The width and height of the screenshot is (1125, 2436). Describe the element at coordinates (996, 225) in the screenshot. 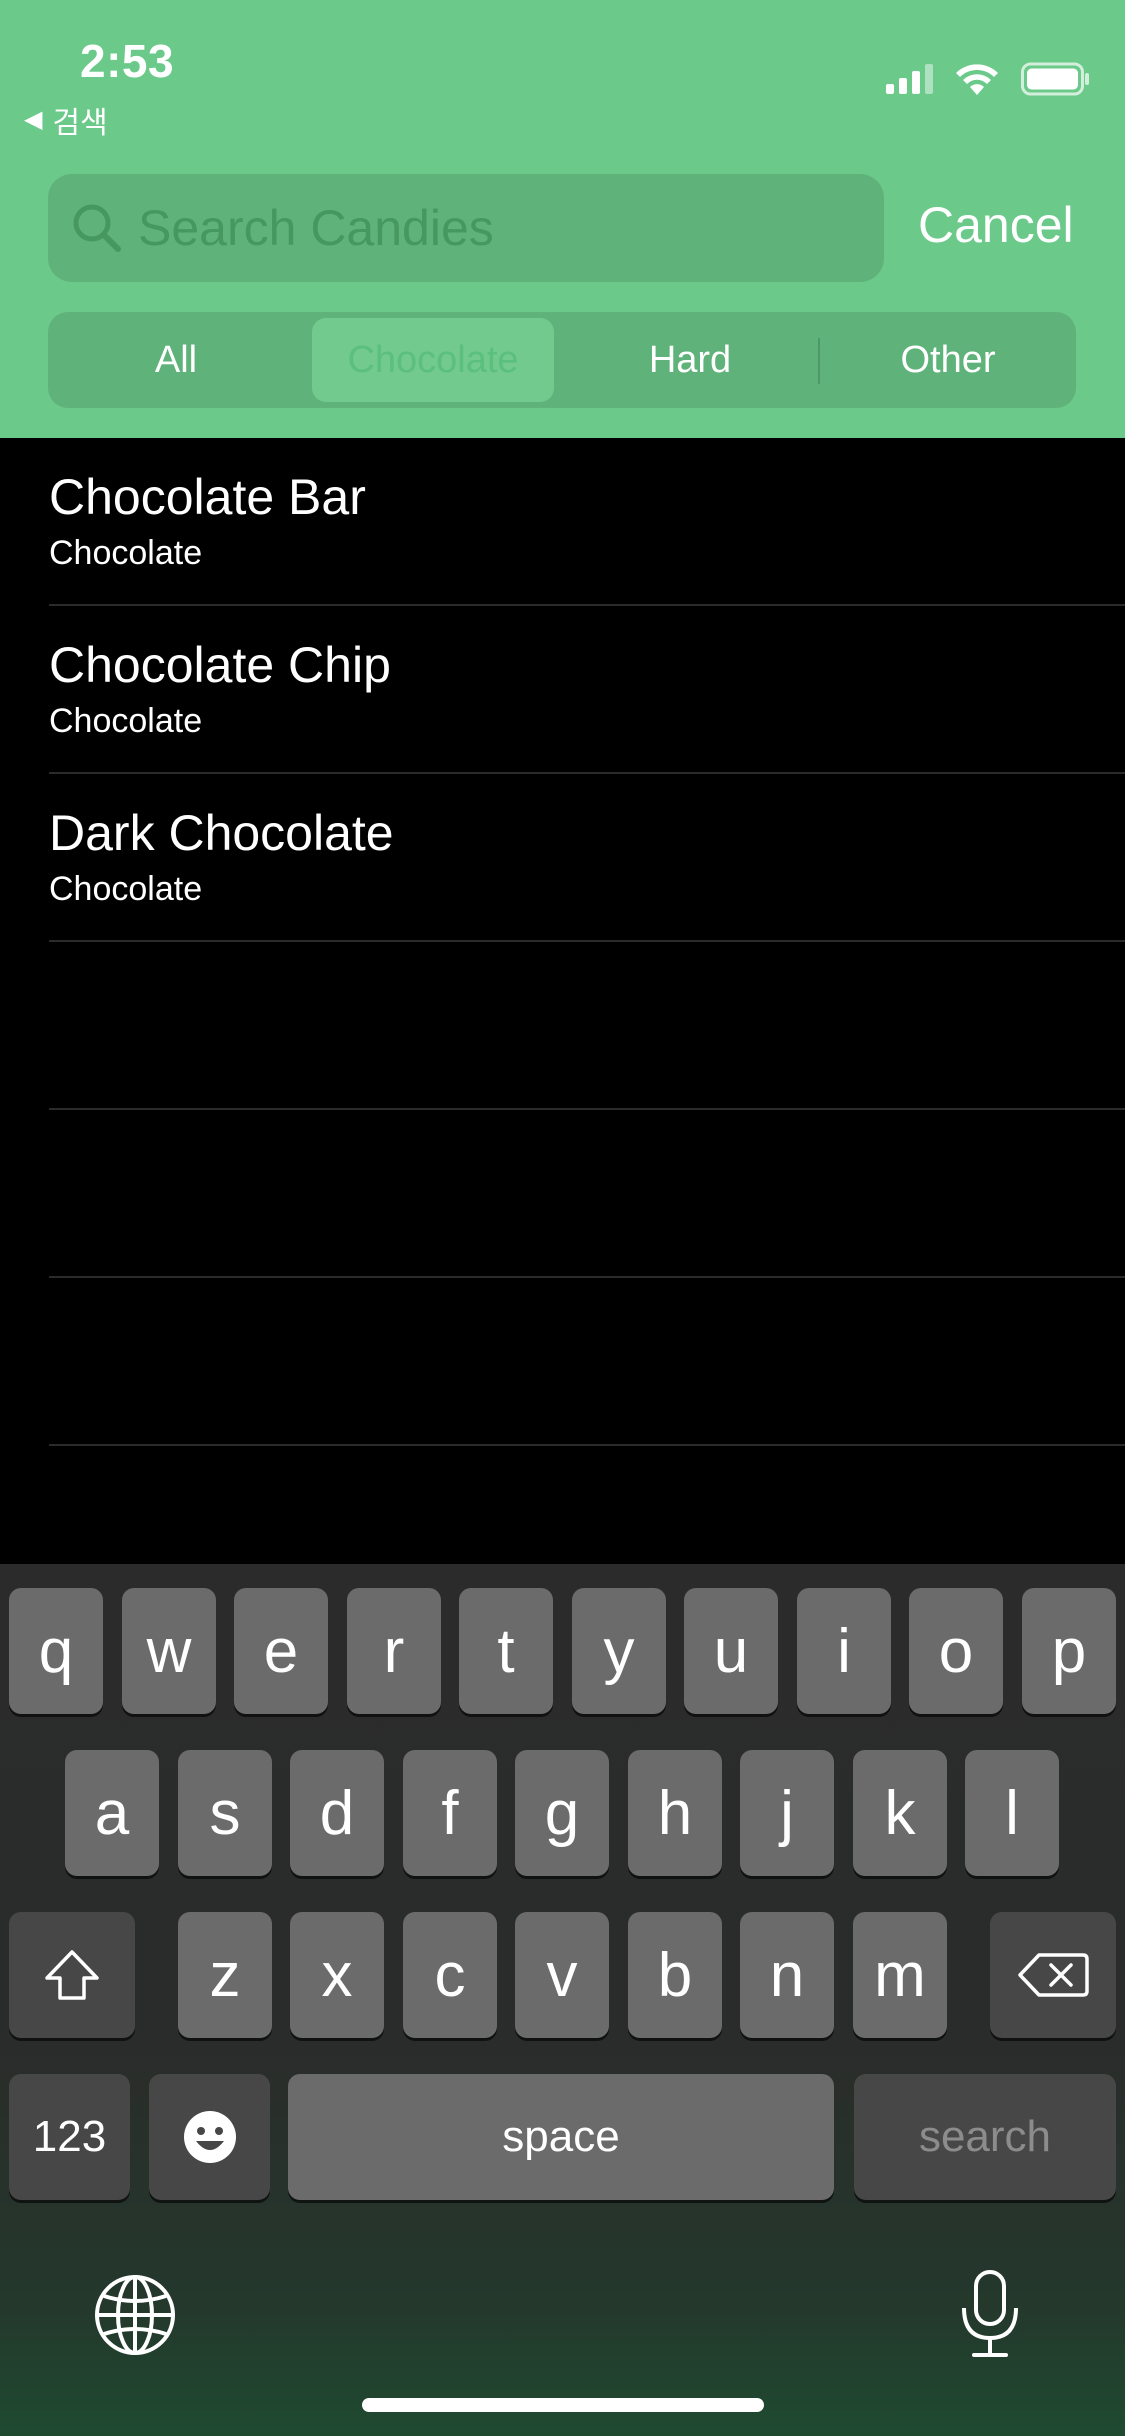

I see `cancel-button: Cancel` at that location.